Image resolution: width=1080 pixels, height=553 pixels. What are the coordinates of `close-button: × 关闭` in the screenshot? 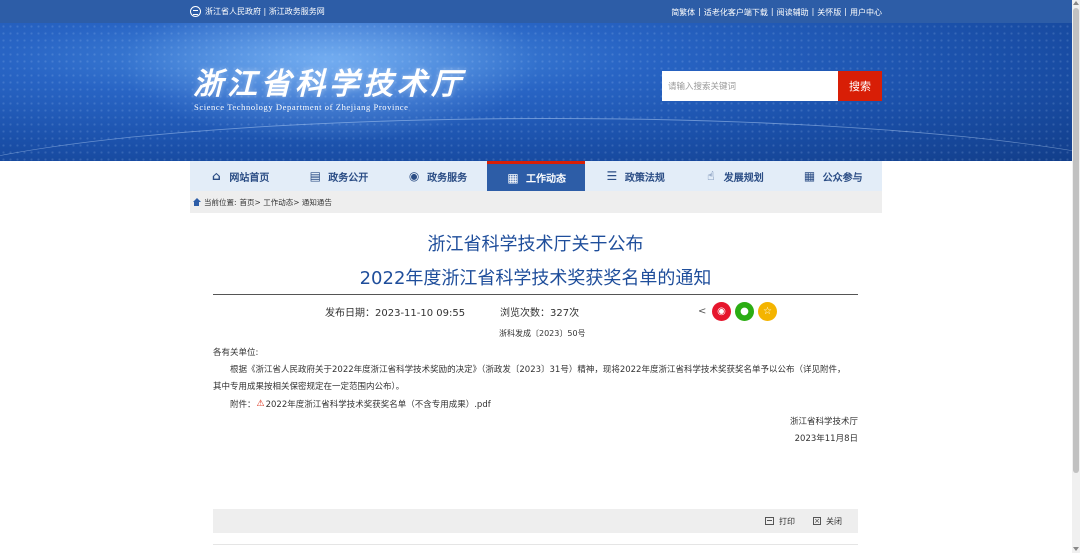 It's located at (827, 521).